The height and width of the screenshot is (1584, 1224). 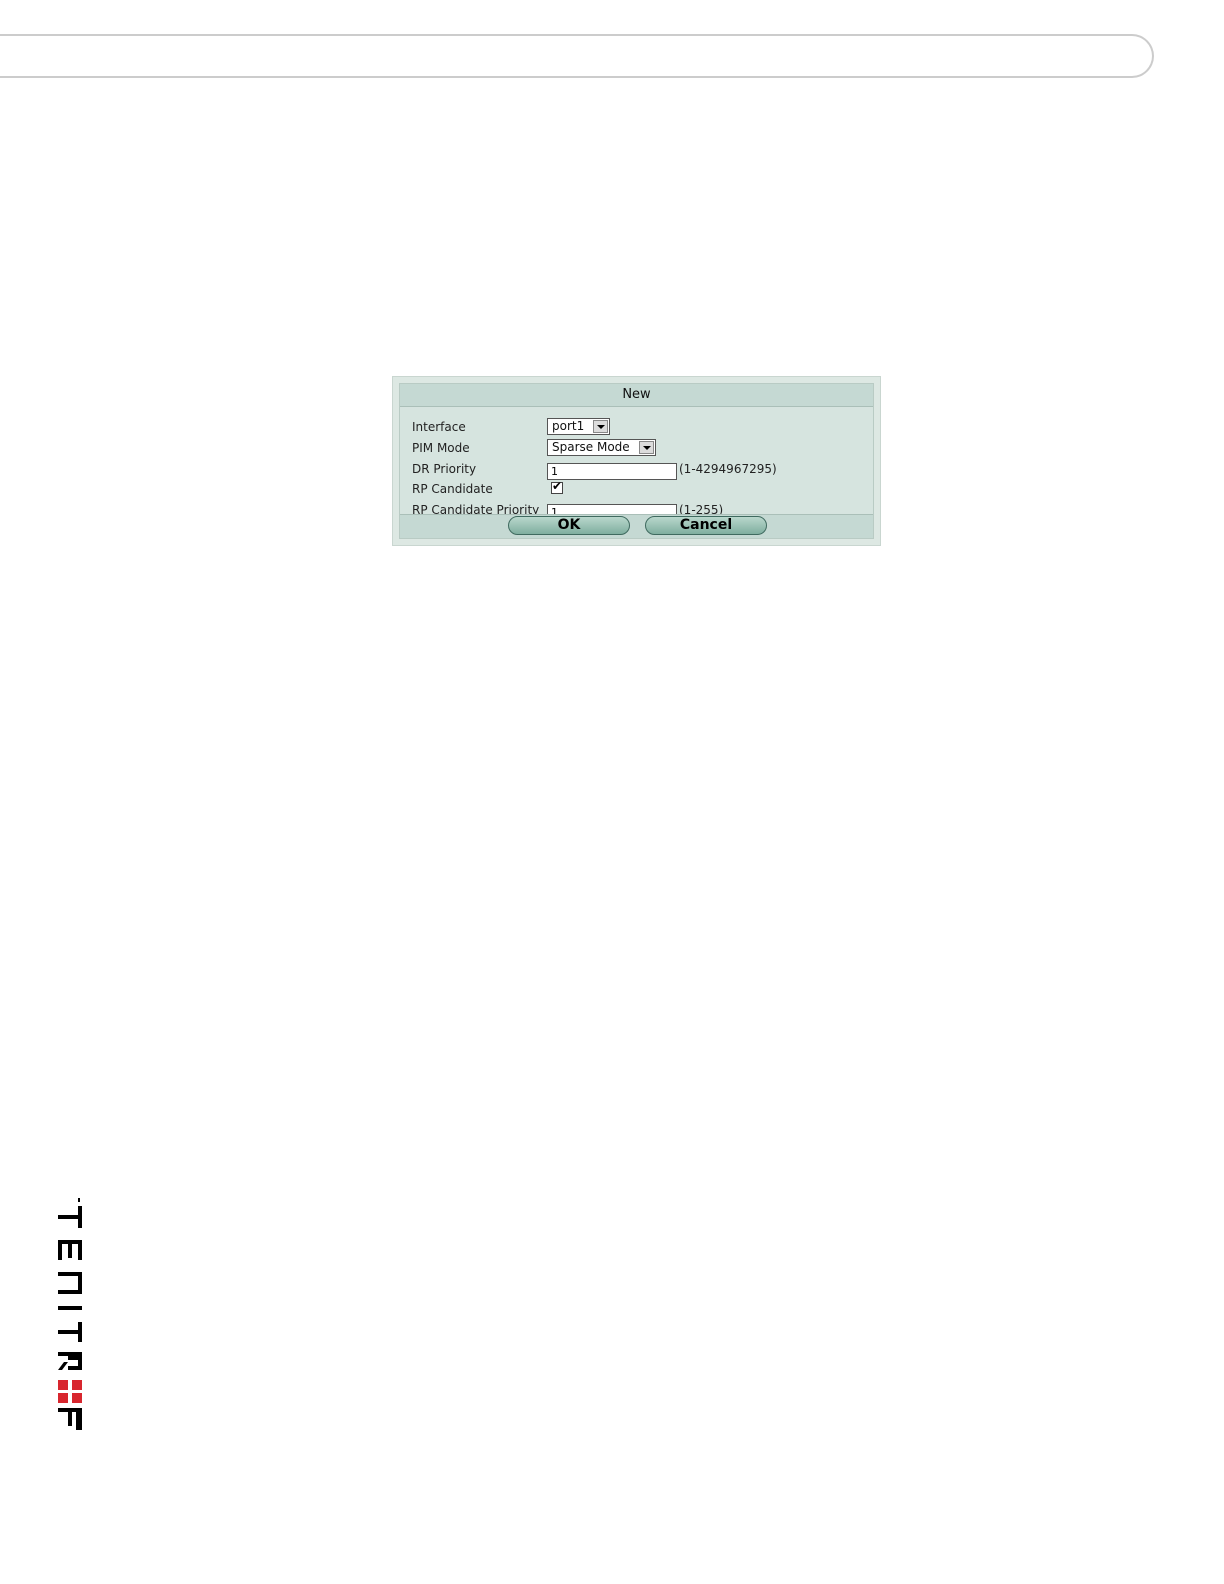 What do you see at coordinates (70, 1354) in the screenshot?
I see `logo-letter-r` at bounding box center [70, 1354].